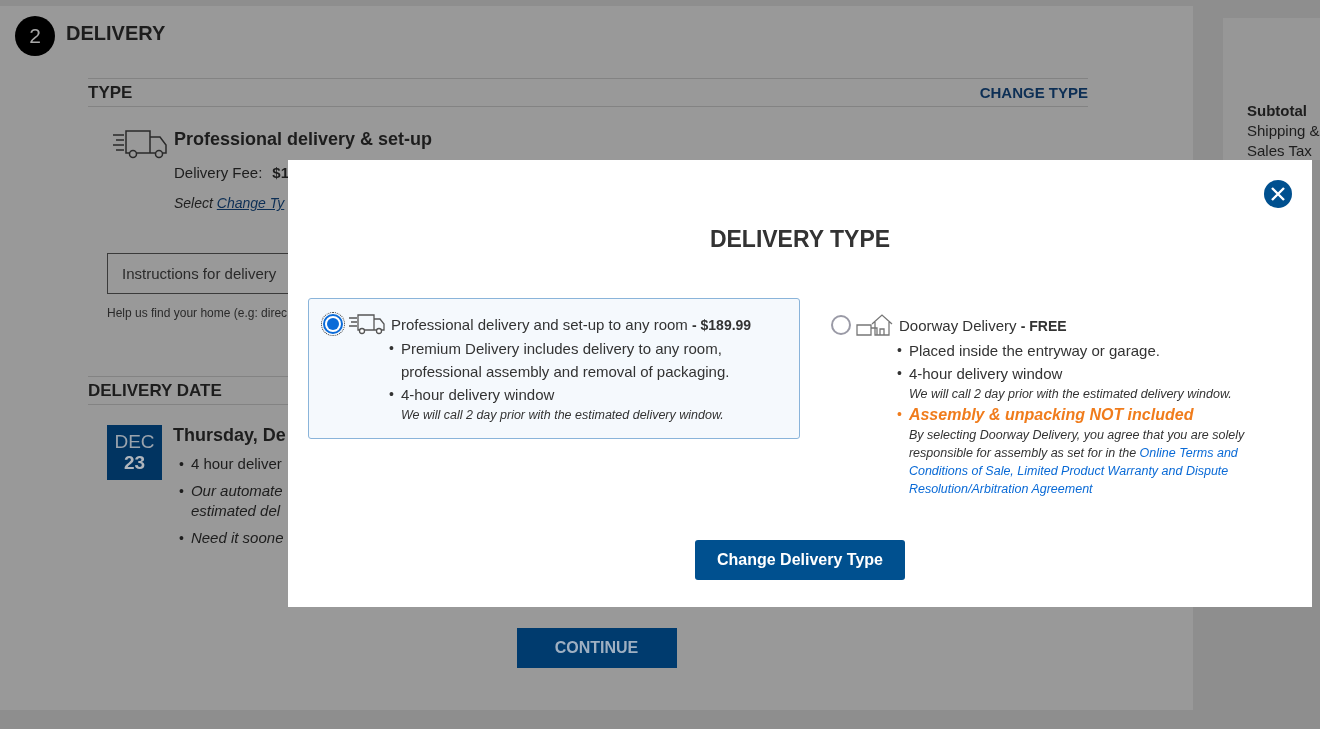  I want to click on summary-label: Sales Tax, so click(1280, 151).